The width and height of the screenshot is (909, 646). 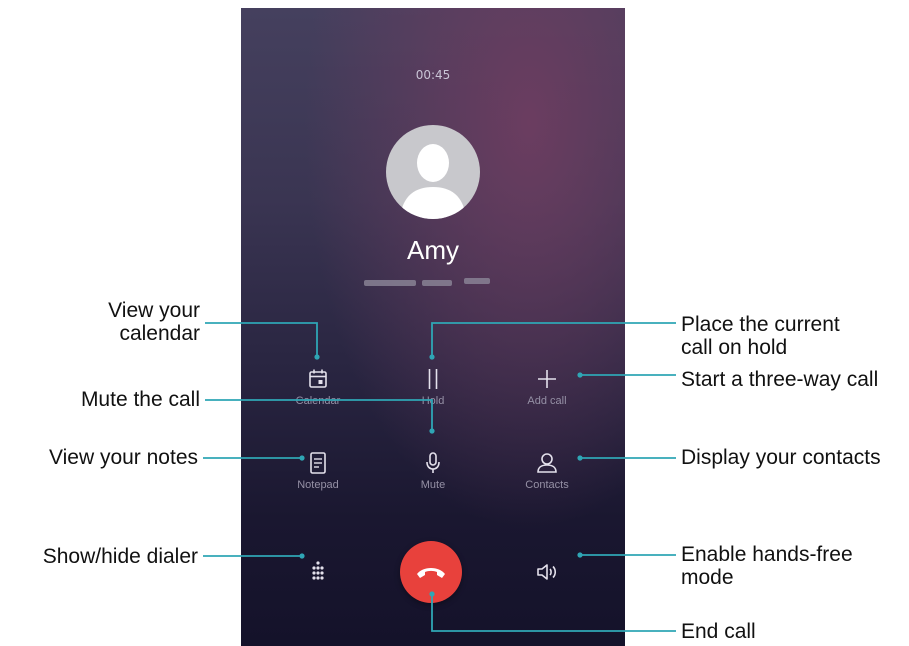 What do you see at coordinates (140, 399) in the screenshot?
I see `callout-mute-call: Mute the call` at bounding box center [140, 399].